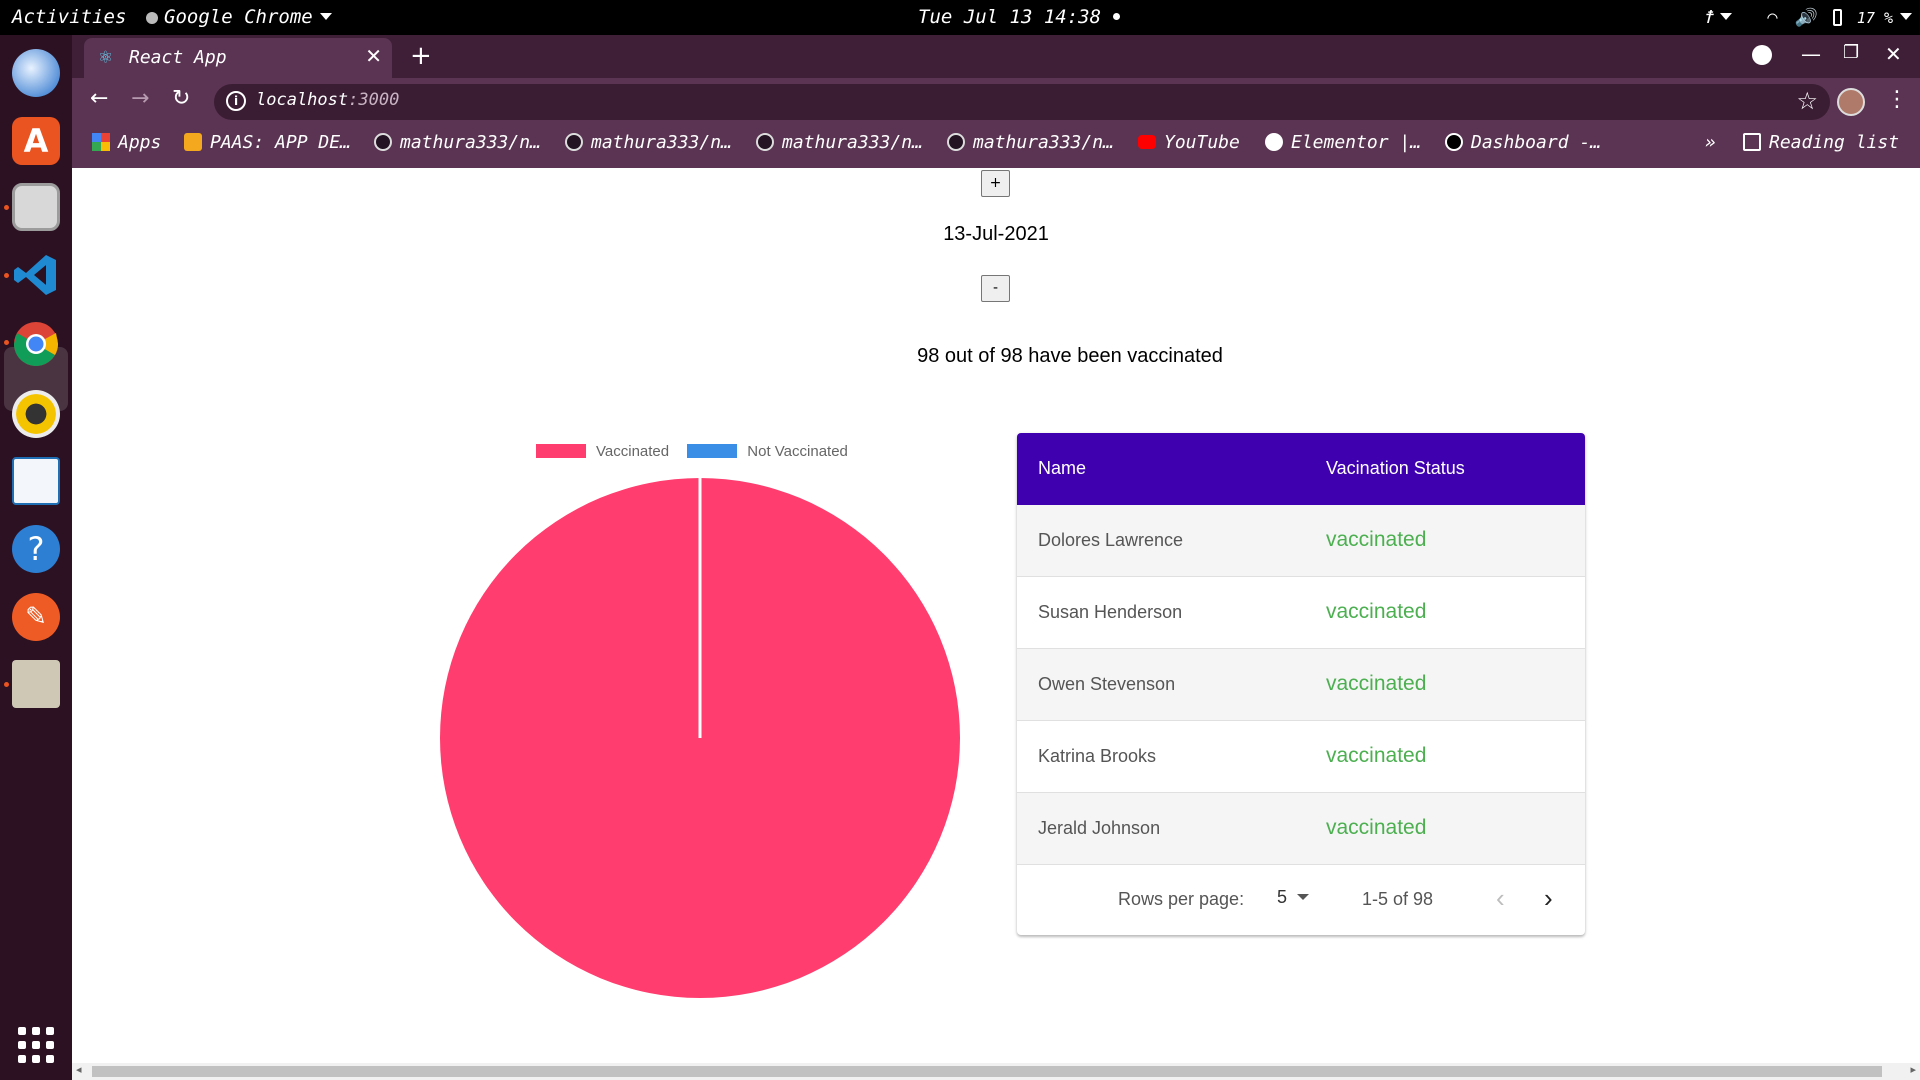  Describe the element at coordinates (1897, 99) in the screenshot. I see `menu-kebab-icon: ⋮` at that location.